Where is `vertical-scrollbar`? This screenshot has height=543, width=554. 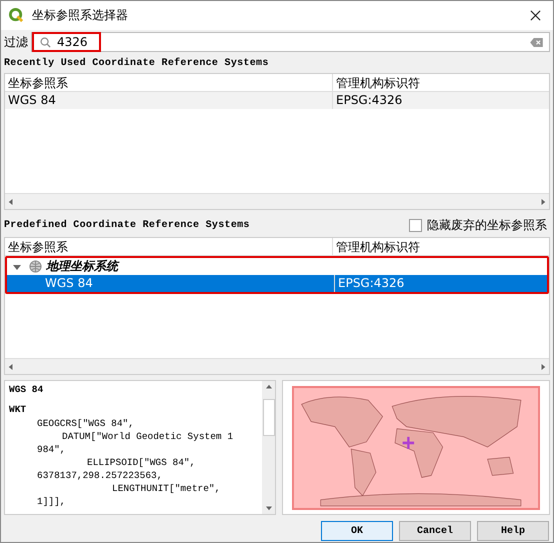 vertical-scrollbar is located at coordinates (268, 447).